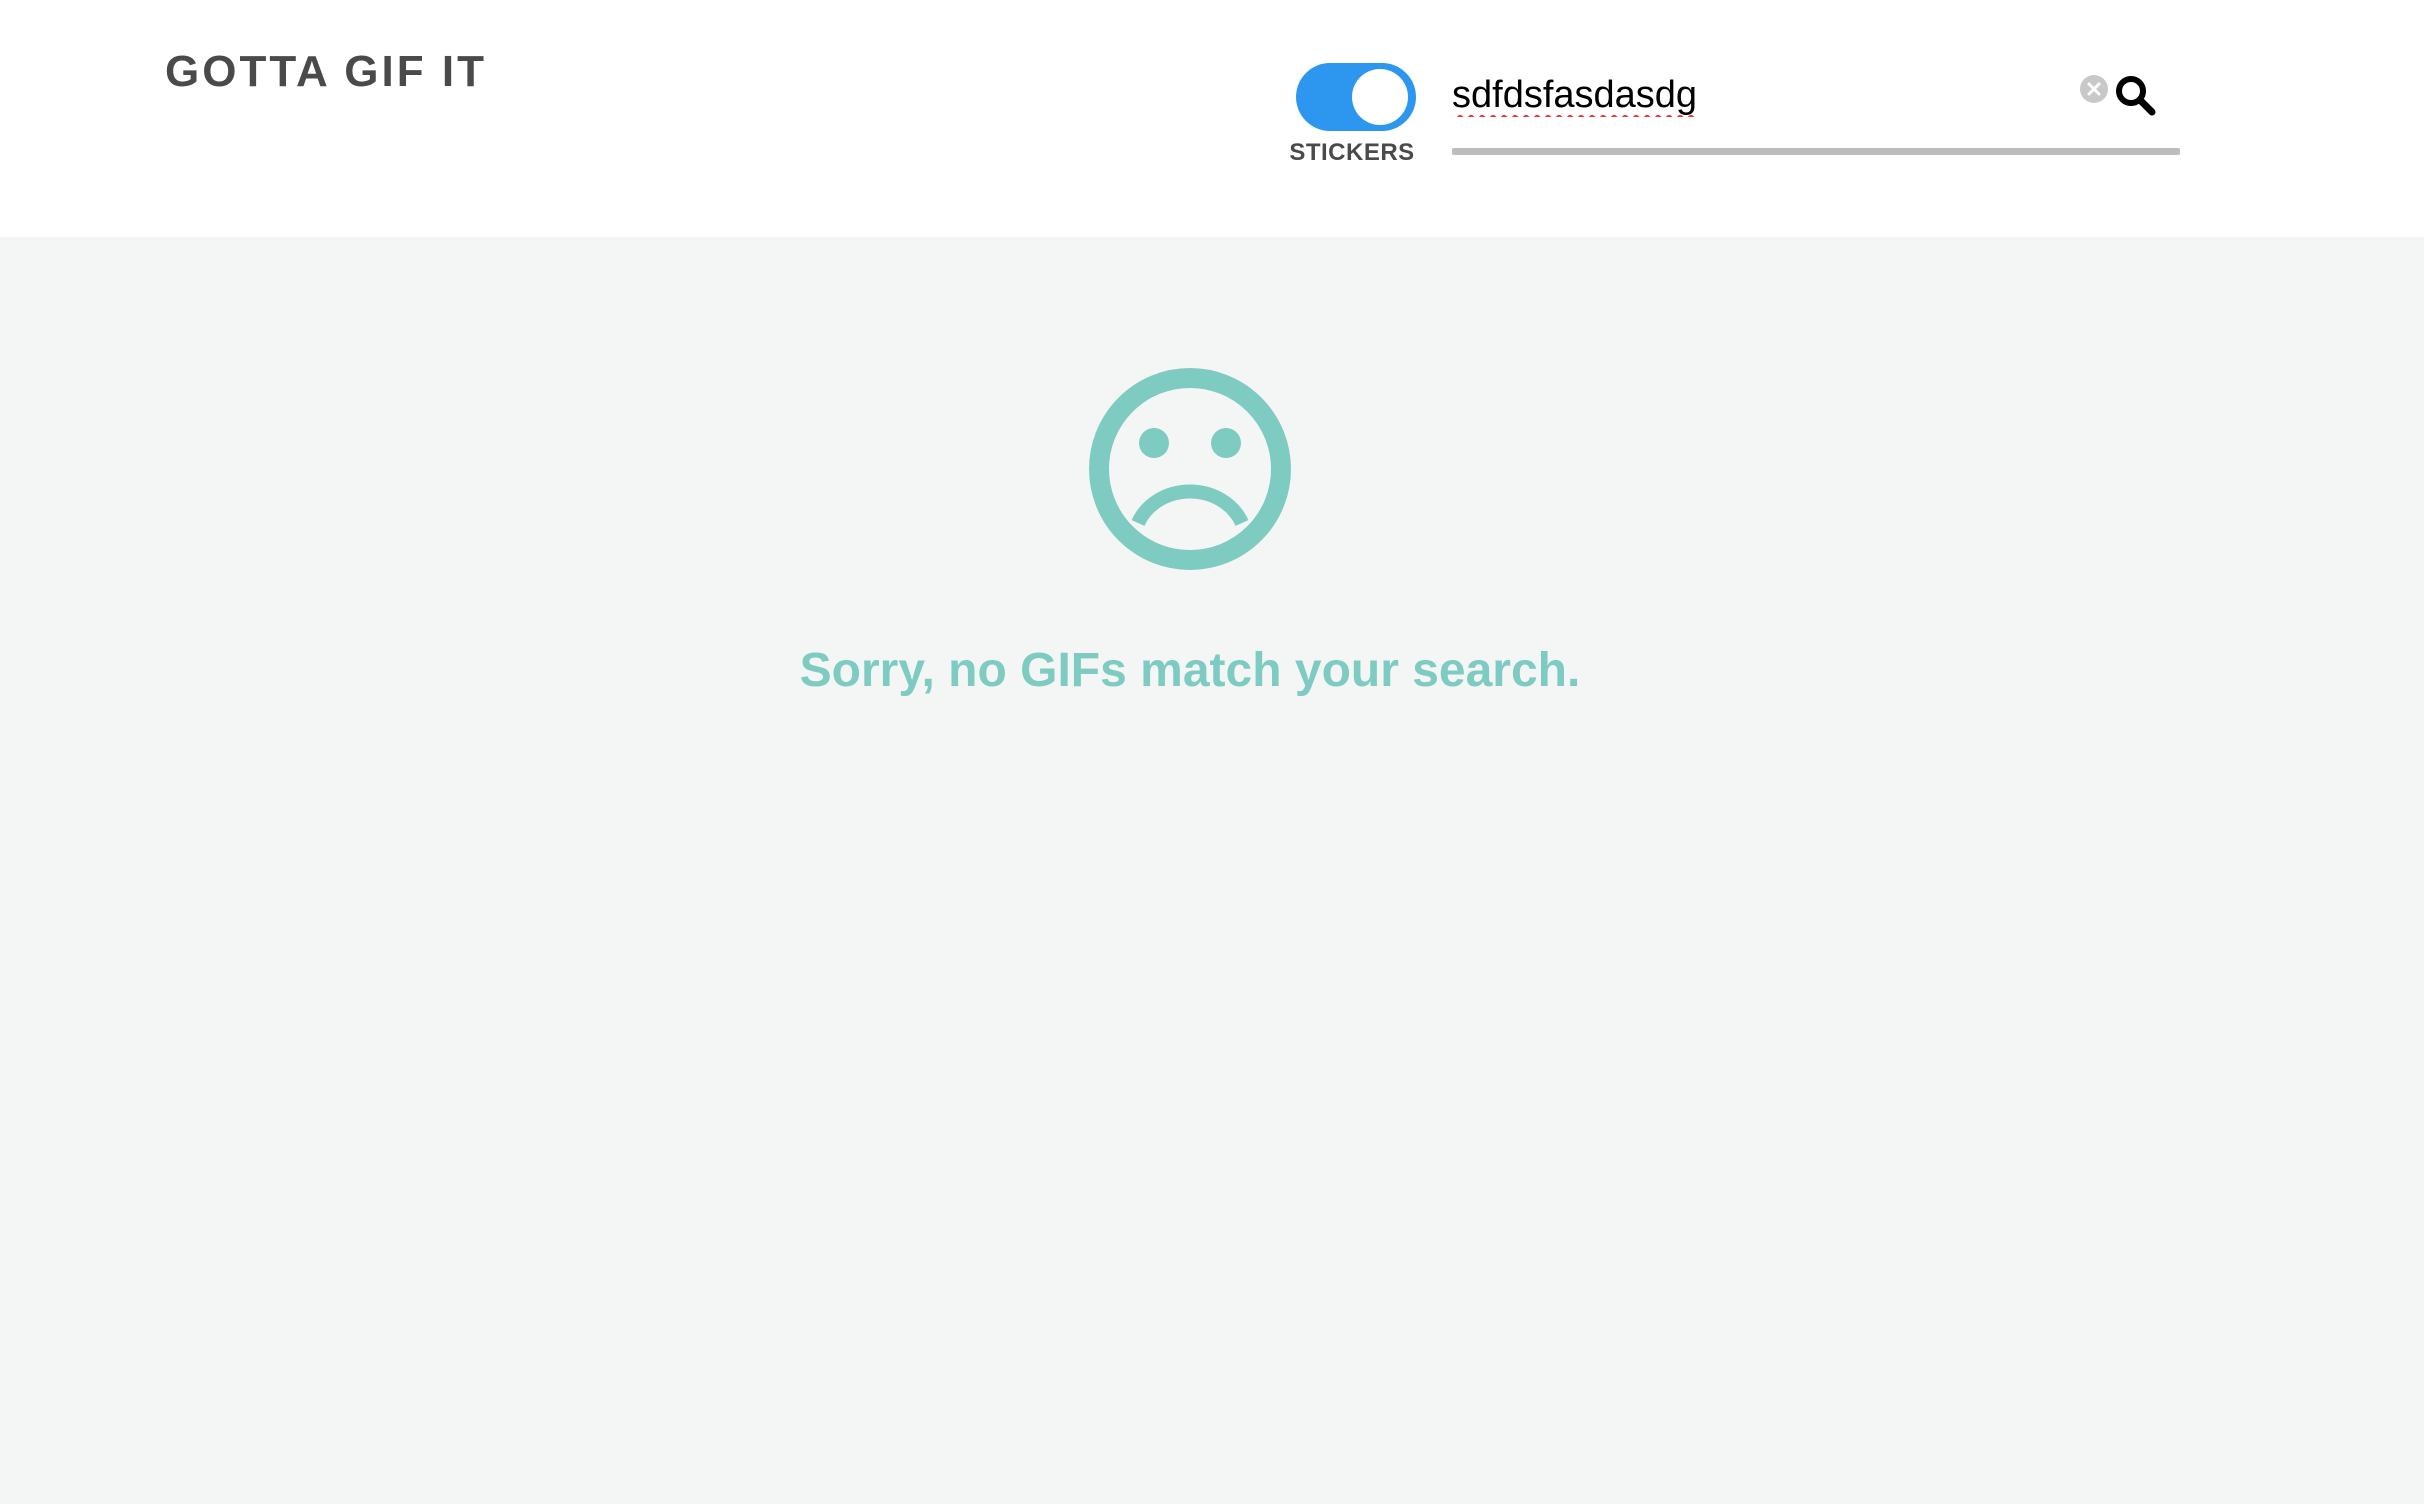  I want to click on toggle-knob, so click(1380, 97).